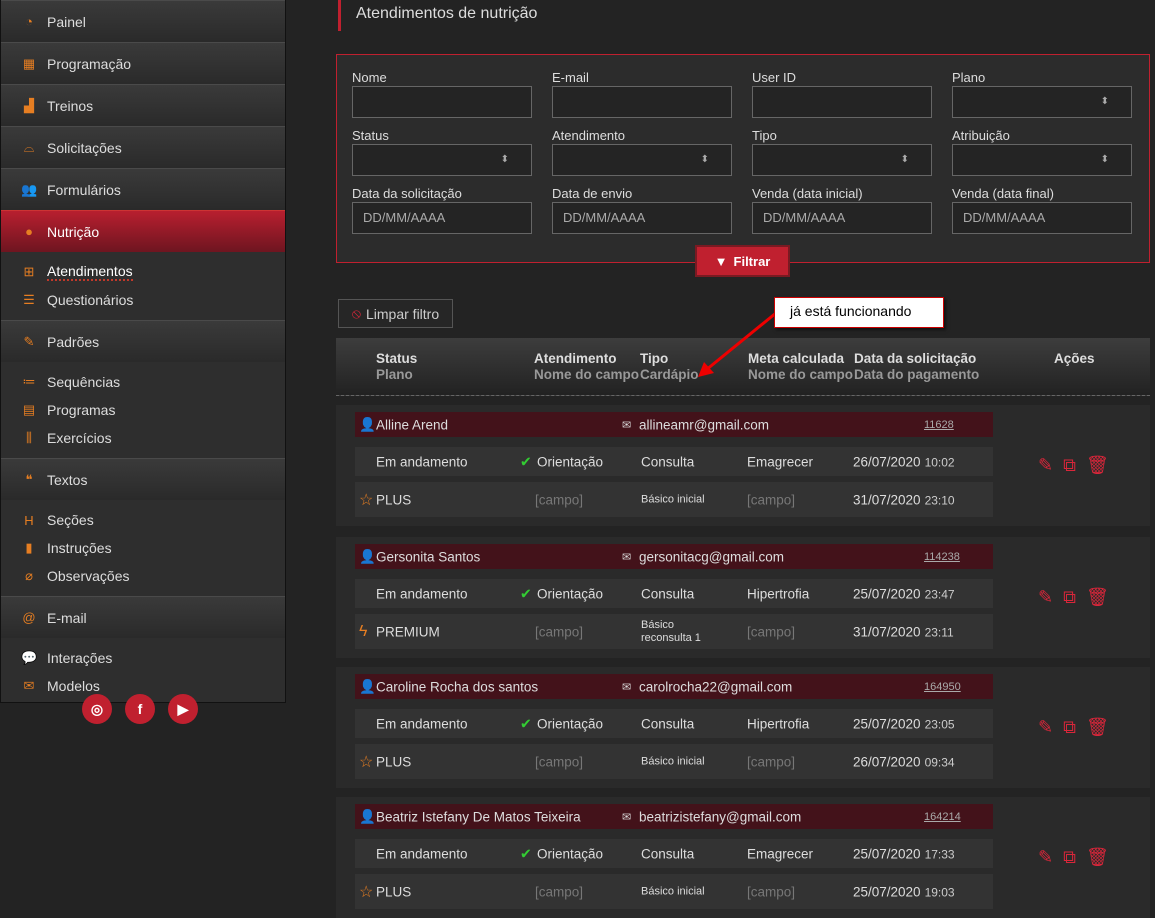  I want to click on sidebar-item-1: ▦ Programação, so click(143, 63).